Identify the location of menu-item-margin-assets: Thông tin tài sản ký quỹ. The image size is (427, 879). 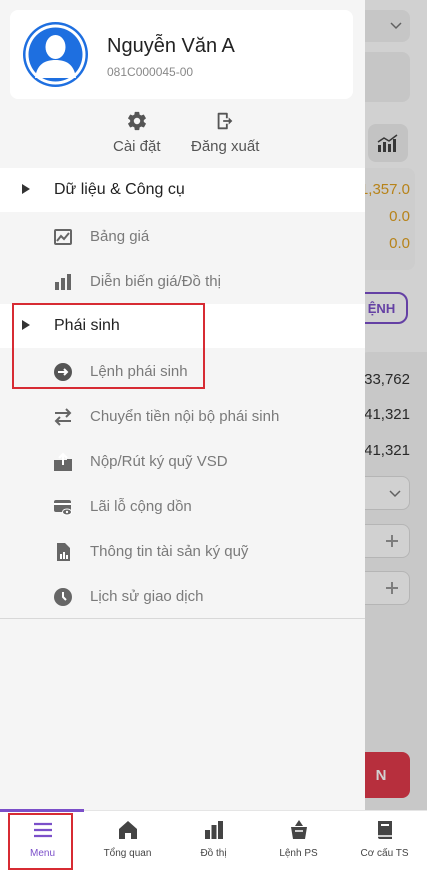
(182, 551).